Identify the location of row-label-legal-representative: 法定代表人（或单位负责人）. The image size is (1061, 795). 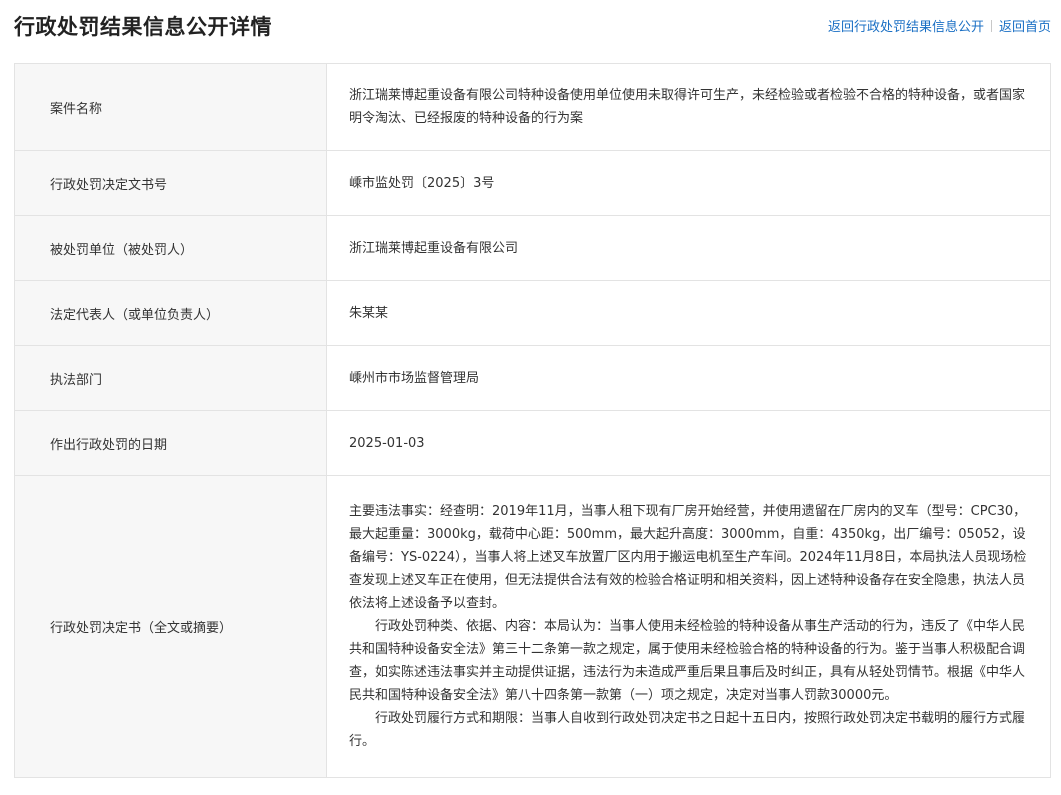
(170, 313).